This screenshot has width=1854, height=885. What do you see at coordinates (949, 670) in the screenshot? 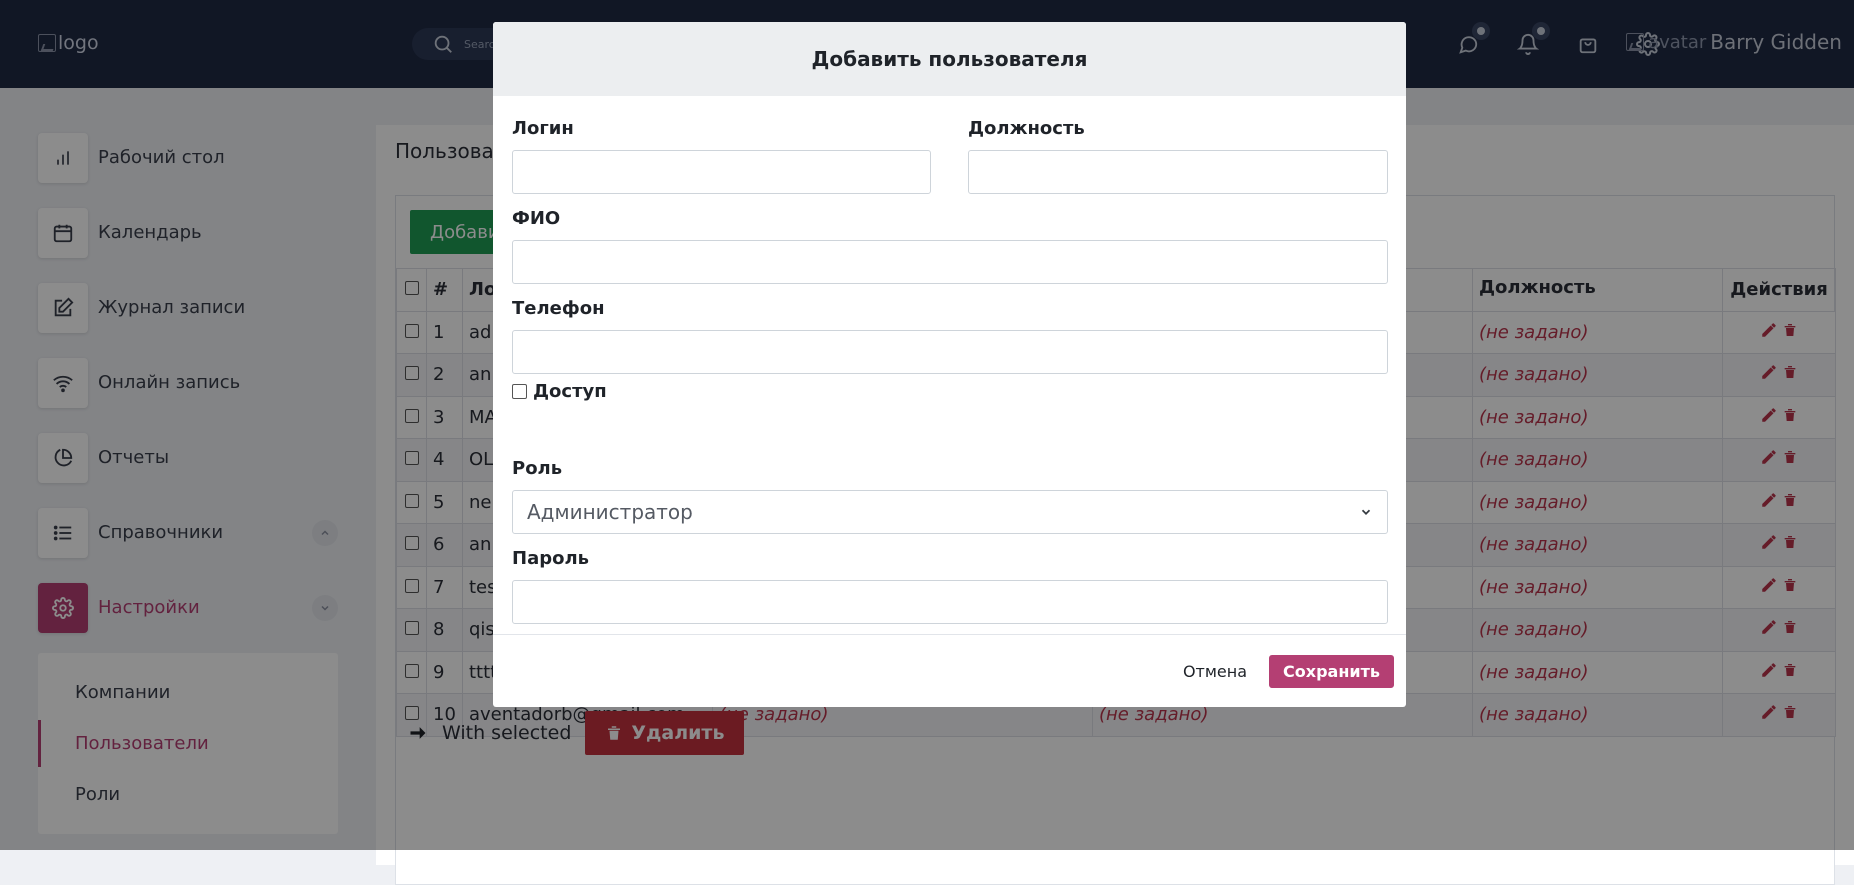
I see `modal-footer: Отмена Сохранить` at bounding box center [949, 670].